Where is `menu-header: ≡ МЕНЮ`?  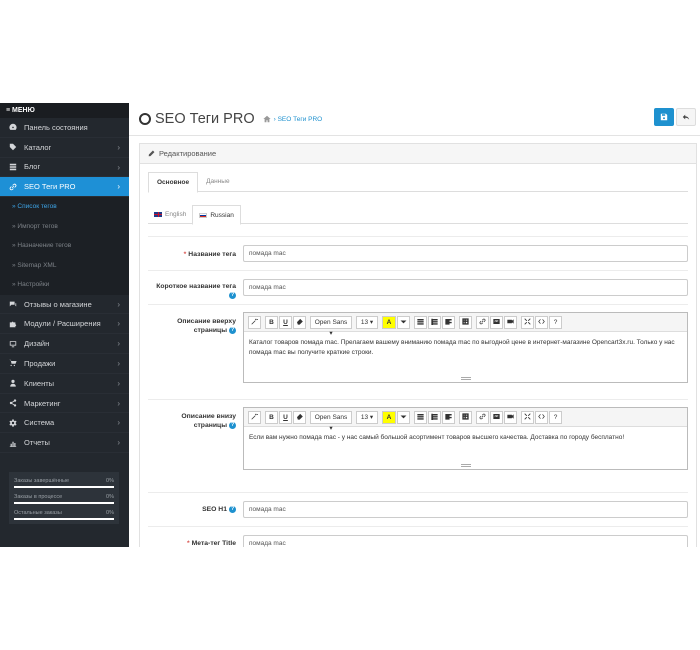
menu-header: ≡ МЕНЮ is located at coordinates (64, 110).